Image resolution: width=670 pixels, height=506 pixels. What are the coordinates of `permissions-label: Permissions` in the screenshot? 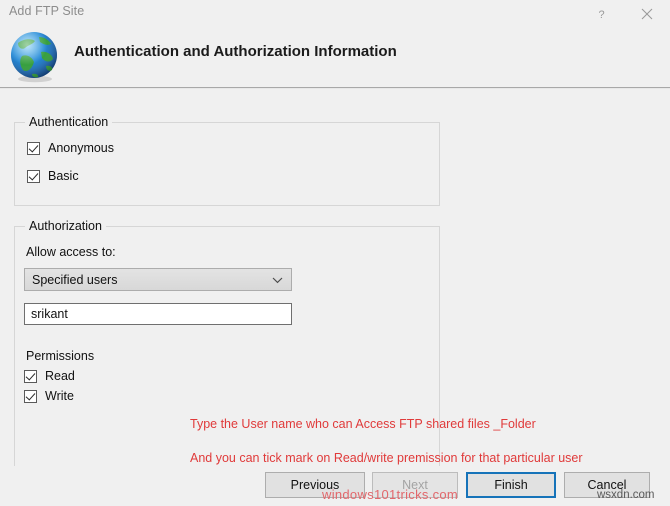 It's located at (60, 356).